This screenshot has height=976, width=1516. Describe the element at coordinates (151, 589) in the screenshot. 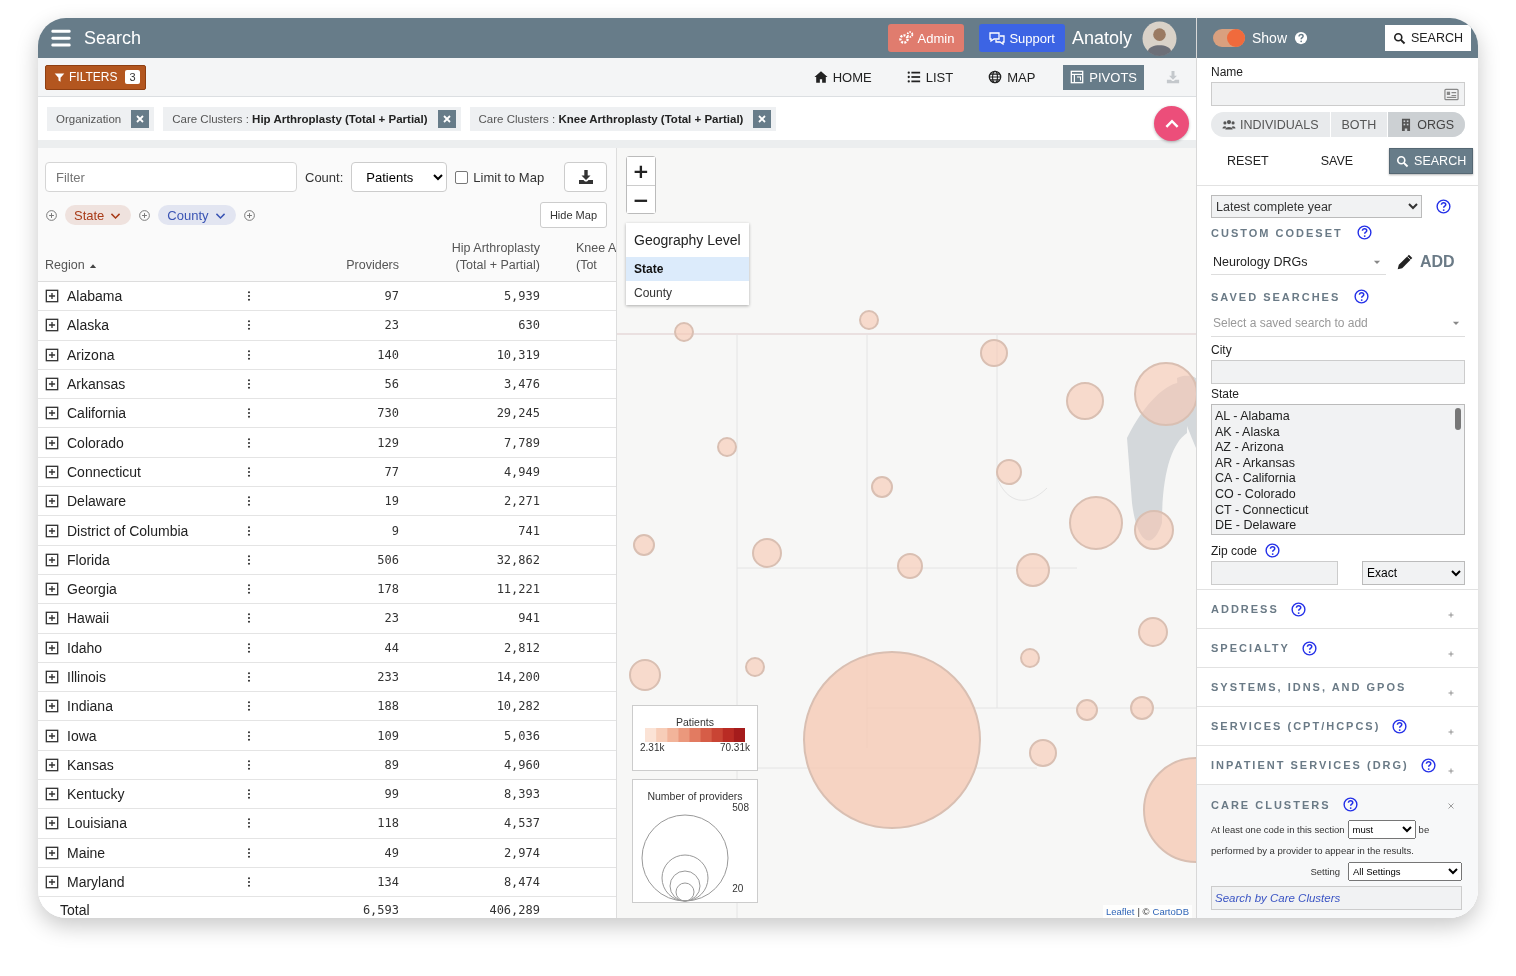

I see `region-name: Georgia` at that location.